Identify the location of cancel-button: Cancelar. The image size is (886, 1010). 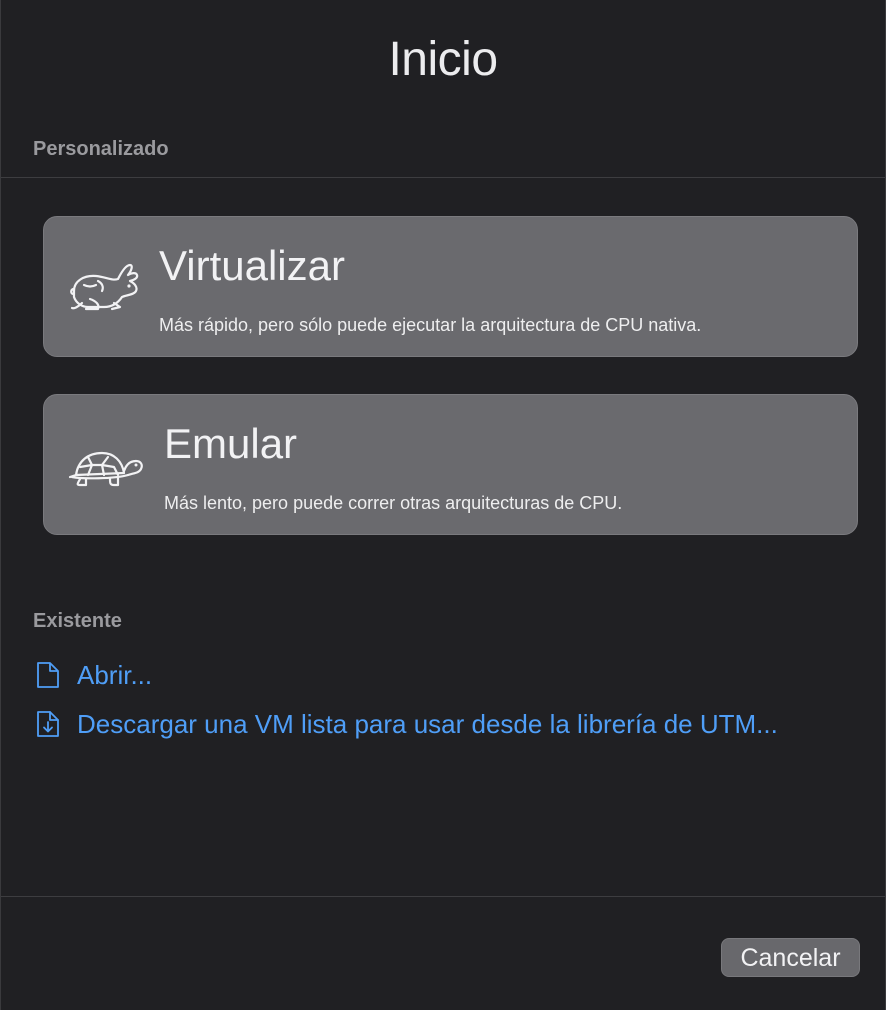
(790, 957).